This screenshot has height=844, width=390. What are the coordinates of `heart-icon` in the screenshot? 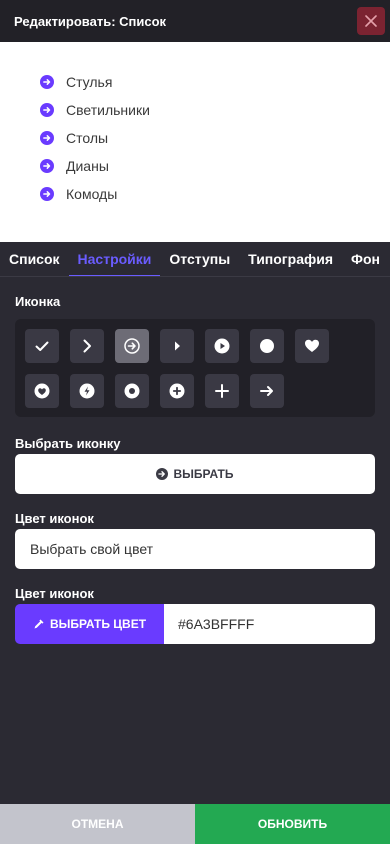 It's located at (312, 345).